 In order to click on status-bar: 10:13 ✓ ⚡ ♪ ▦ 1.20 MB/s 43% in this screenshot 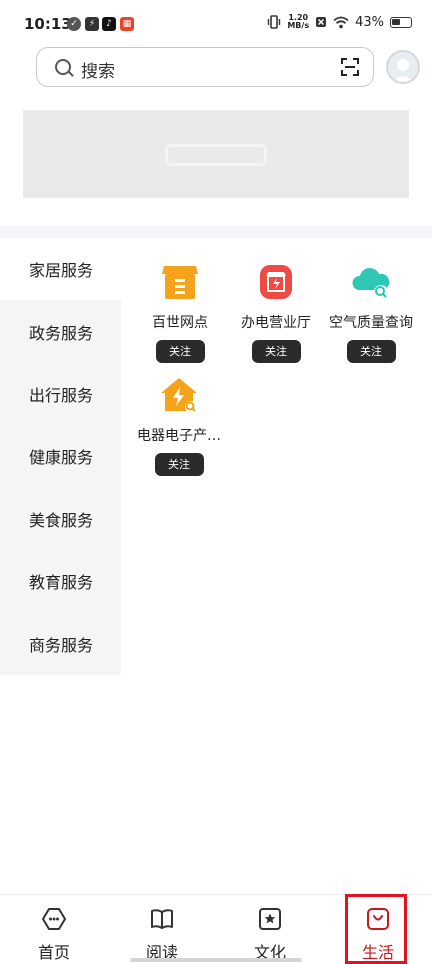, I will do `click(216, 24)`.